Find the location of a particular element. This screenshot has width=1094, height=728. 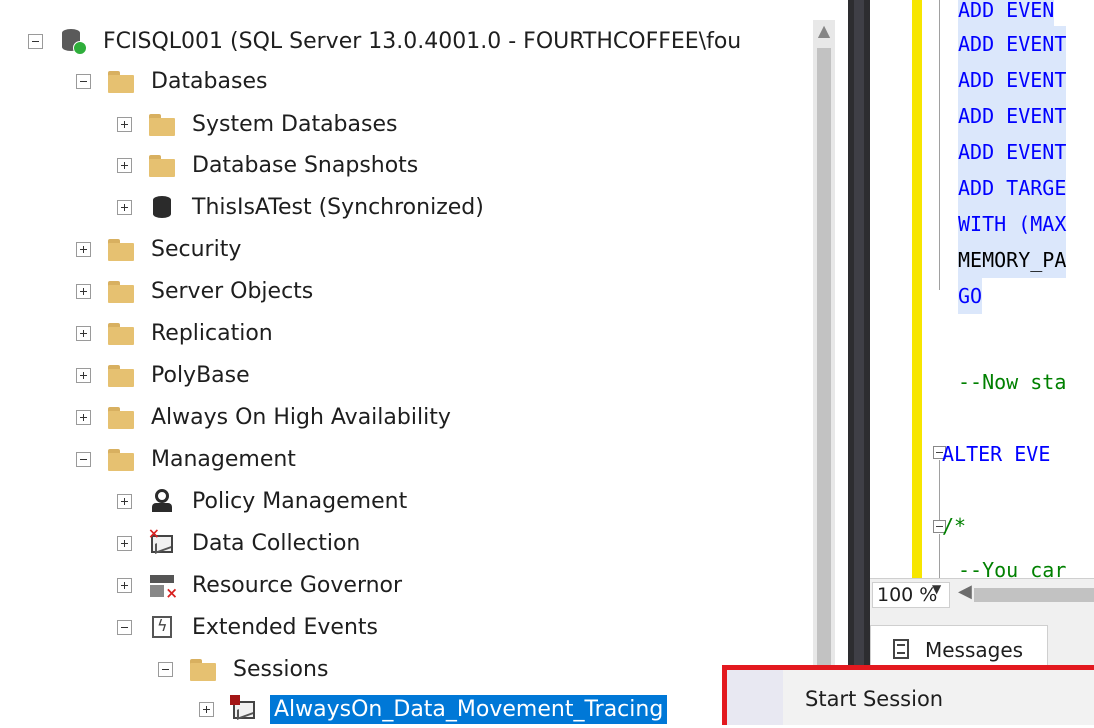

vertical-scrollbar: ▲ is located at coordinates (824, 372).